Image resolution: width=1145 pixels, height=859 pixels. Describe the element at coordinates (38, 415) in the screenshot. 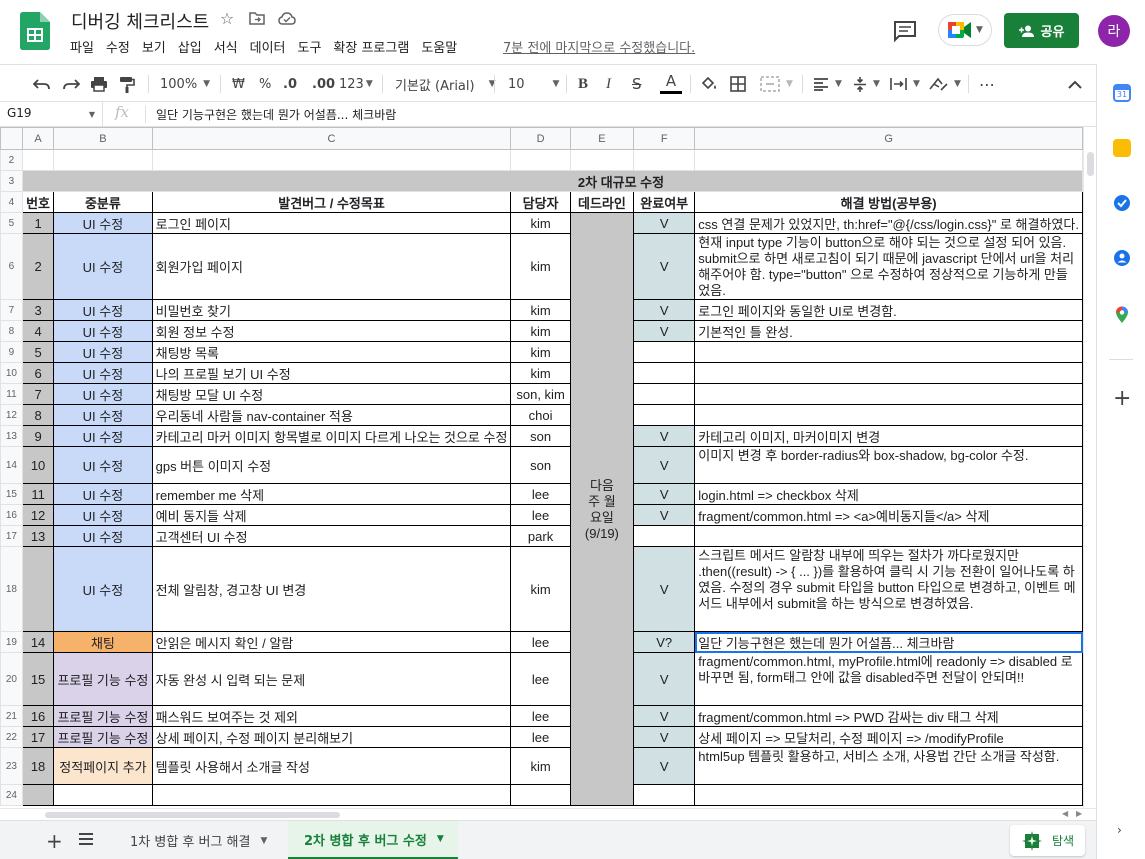

I see `cell-number: 8` at that location.